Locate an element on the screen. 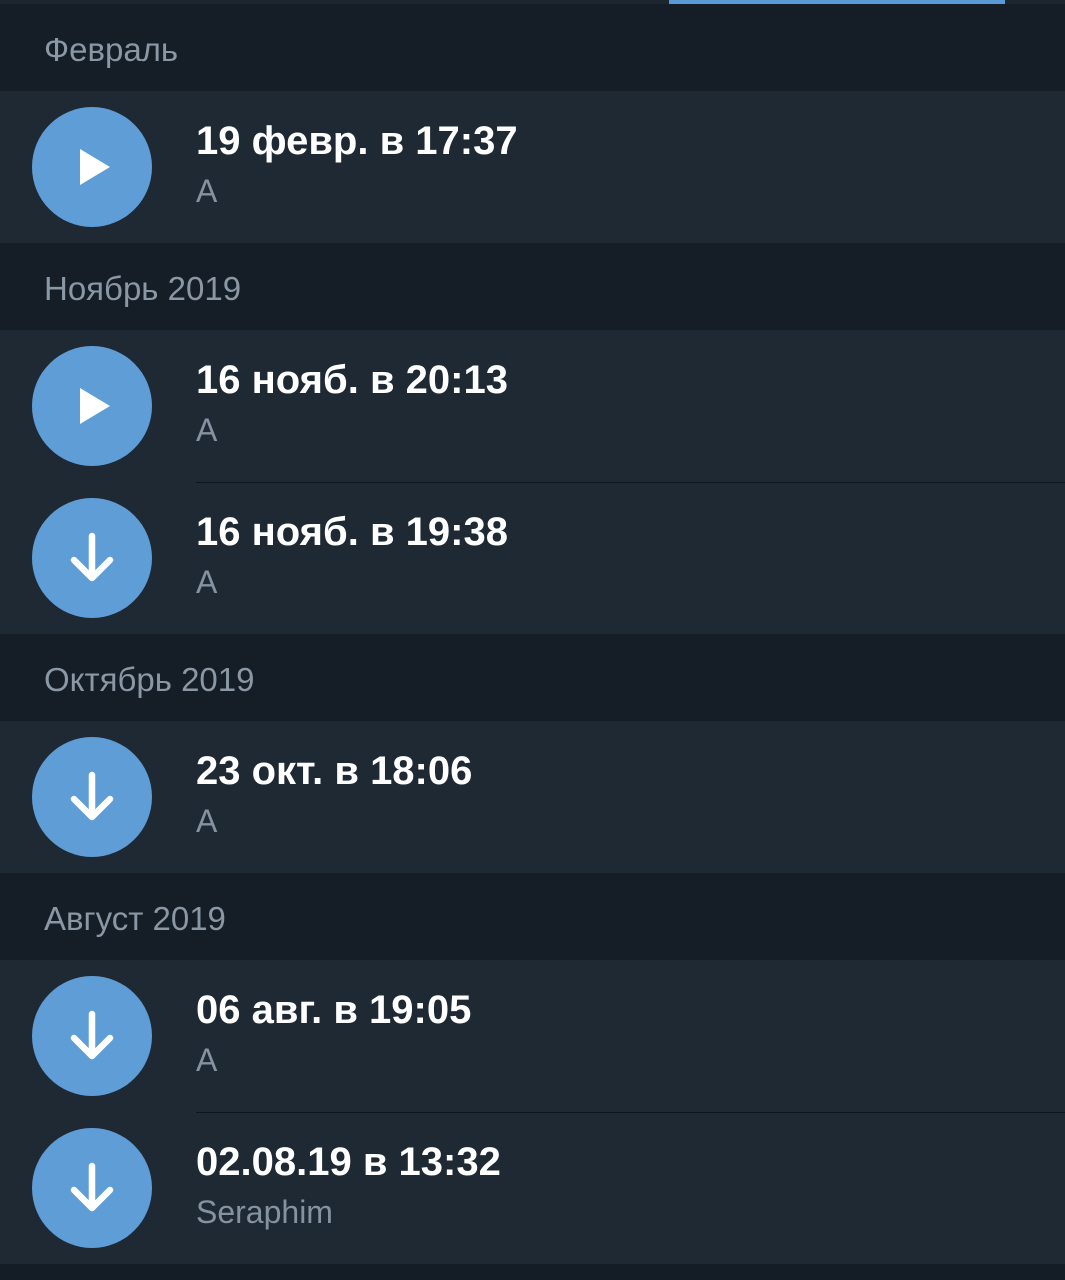  item-date-title: 06 авг. в 19:05 is located at coordinates (334, 1010).